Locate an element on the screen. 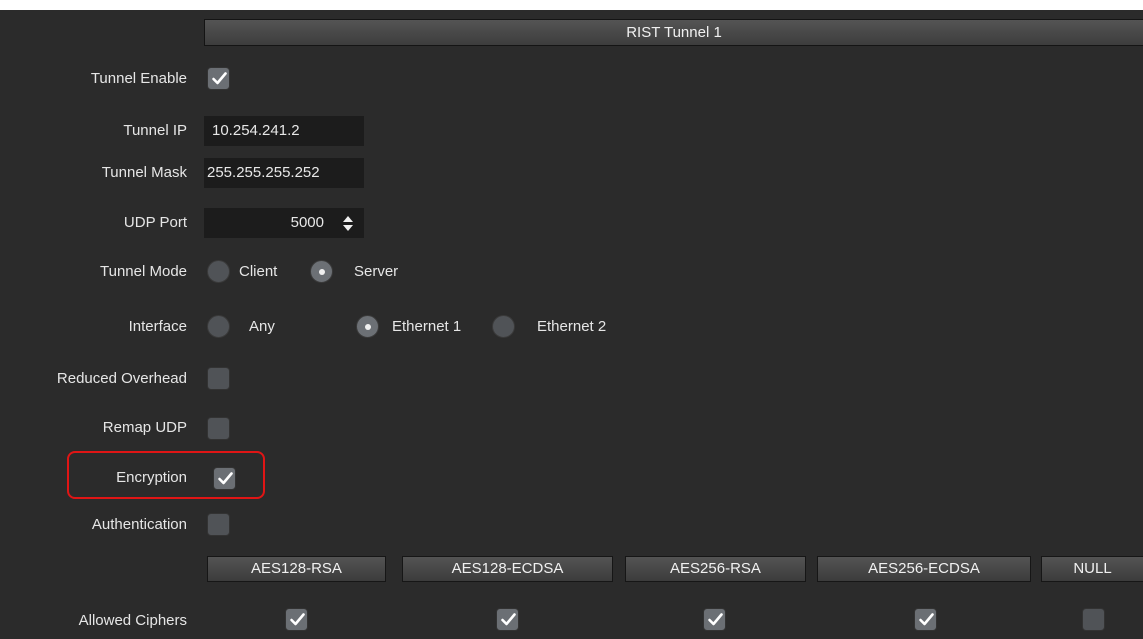 This screenshot has height=639, width=1143. cipher-aes256-ecdsa-checkbox is located at coordinates (925, 619).